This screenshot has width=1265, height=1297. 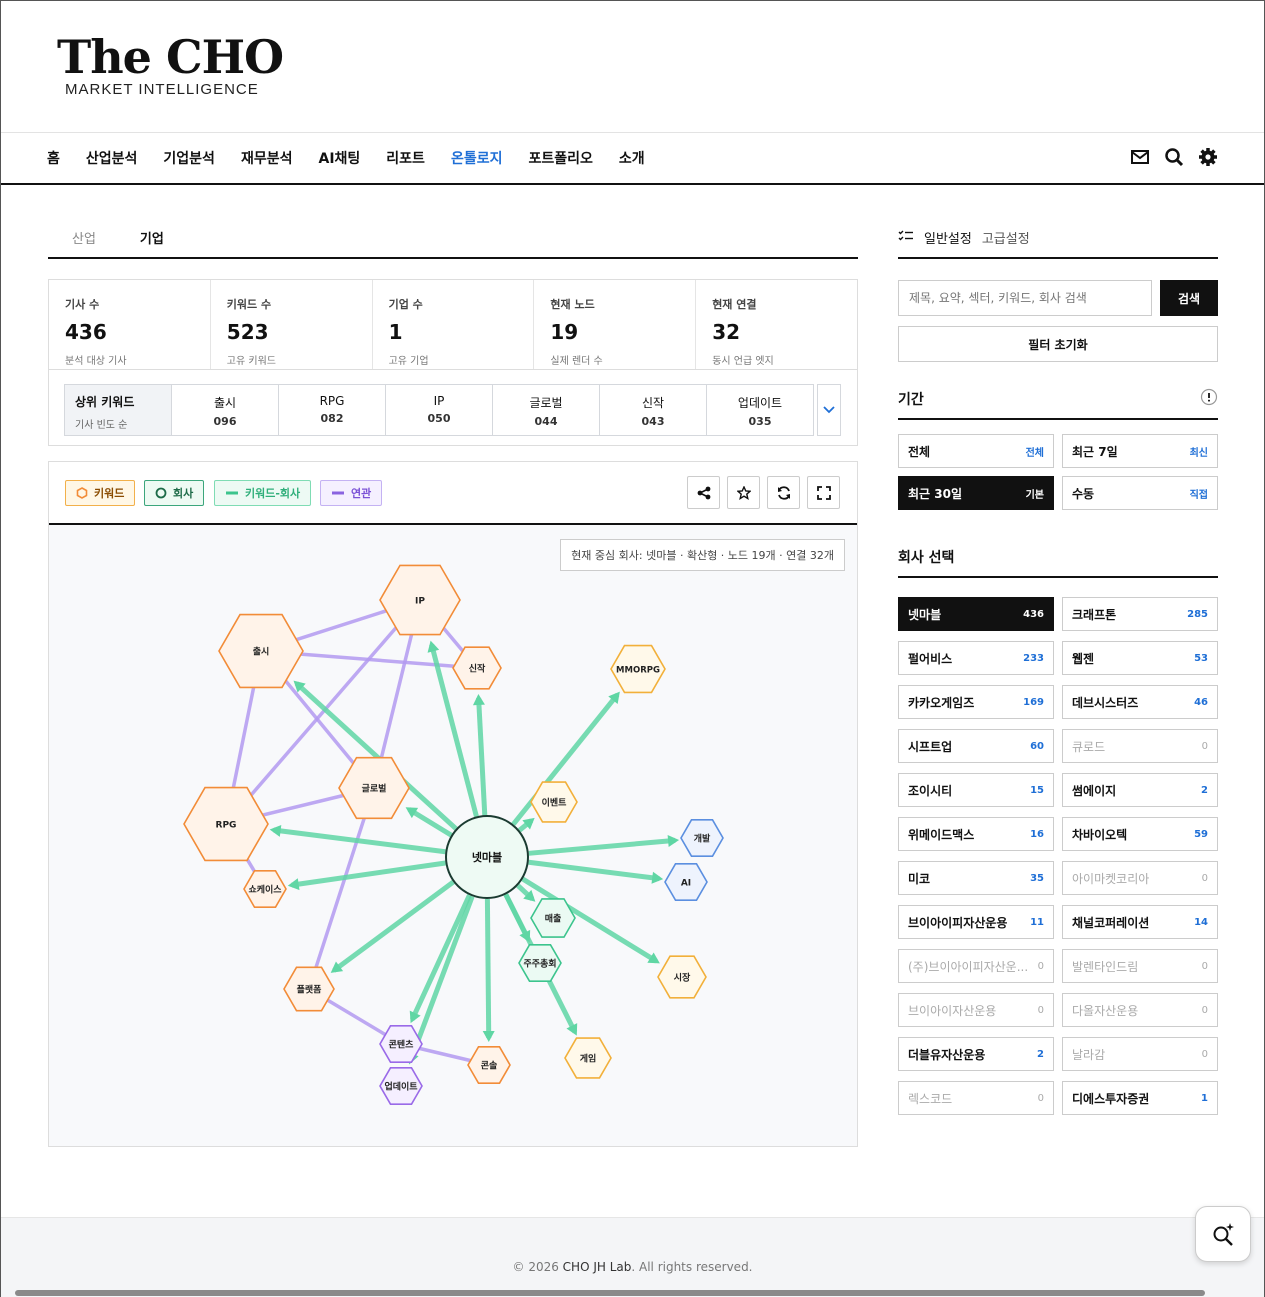 I want to click on company-option: 카카오게임즈 169, so click(x=976, y=702).